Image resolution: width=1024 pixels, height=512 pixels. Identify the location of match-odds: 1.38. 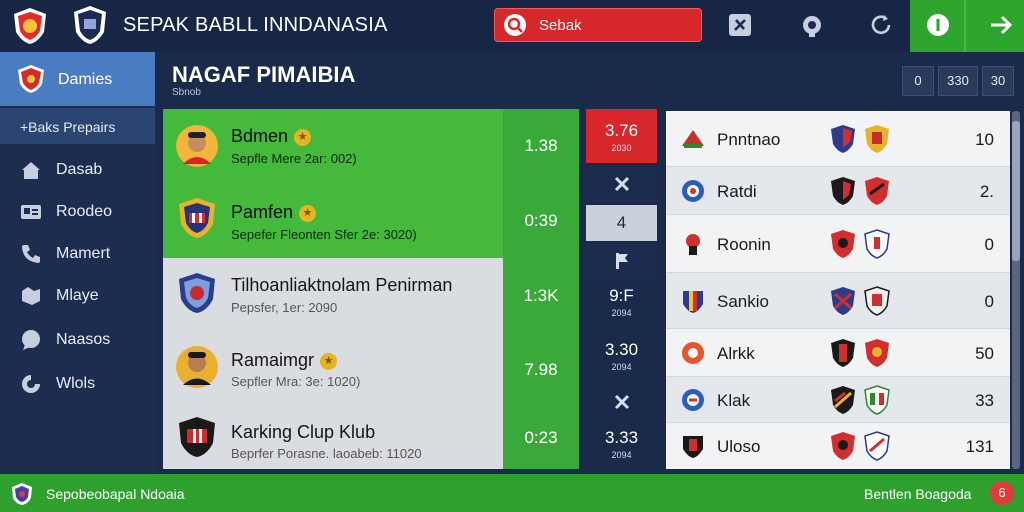
(541, 146).